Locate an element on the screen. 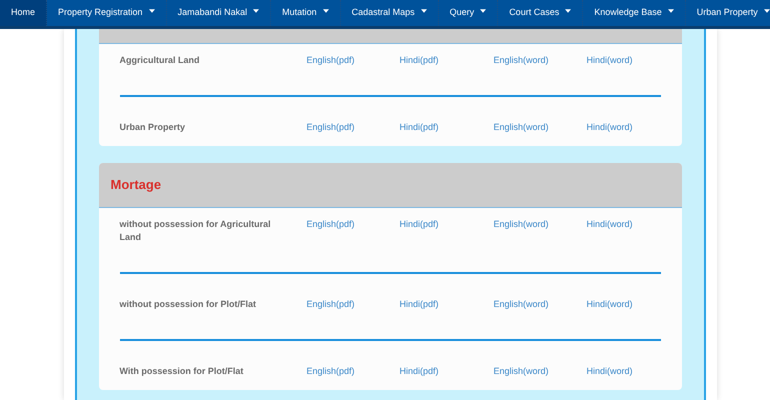 The height and width of the screenshot is (400, 770). document-label: Urban Property is located at coordinates (153, 127).